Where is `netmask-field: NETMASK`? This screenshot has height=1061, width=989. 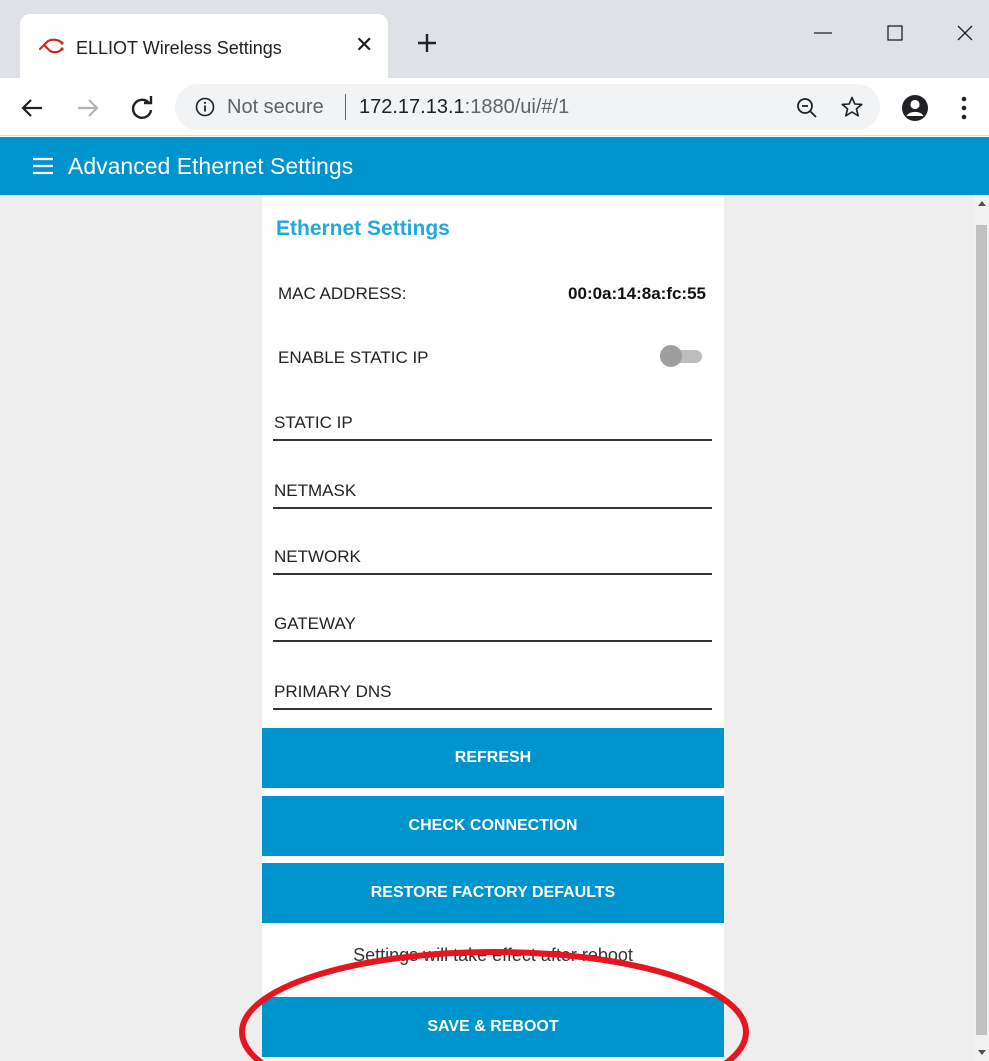
netmask-field: NETMASK is located at coordinates (492, 486).